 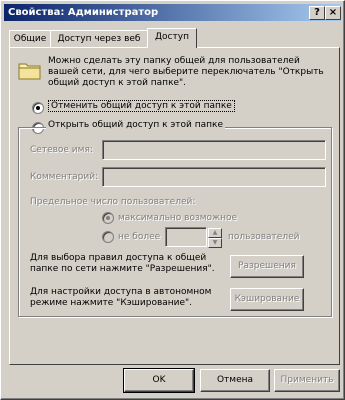 I want to click on tab-general: Общие, so click(x=30, y=38).